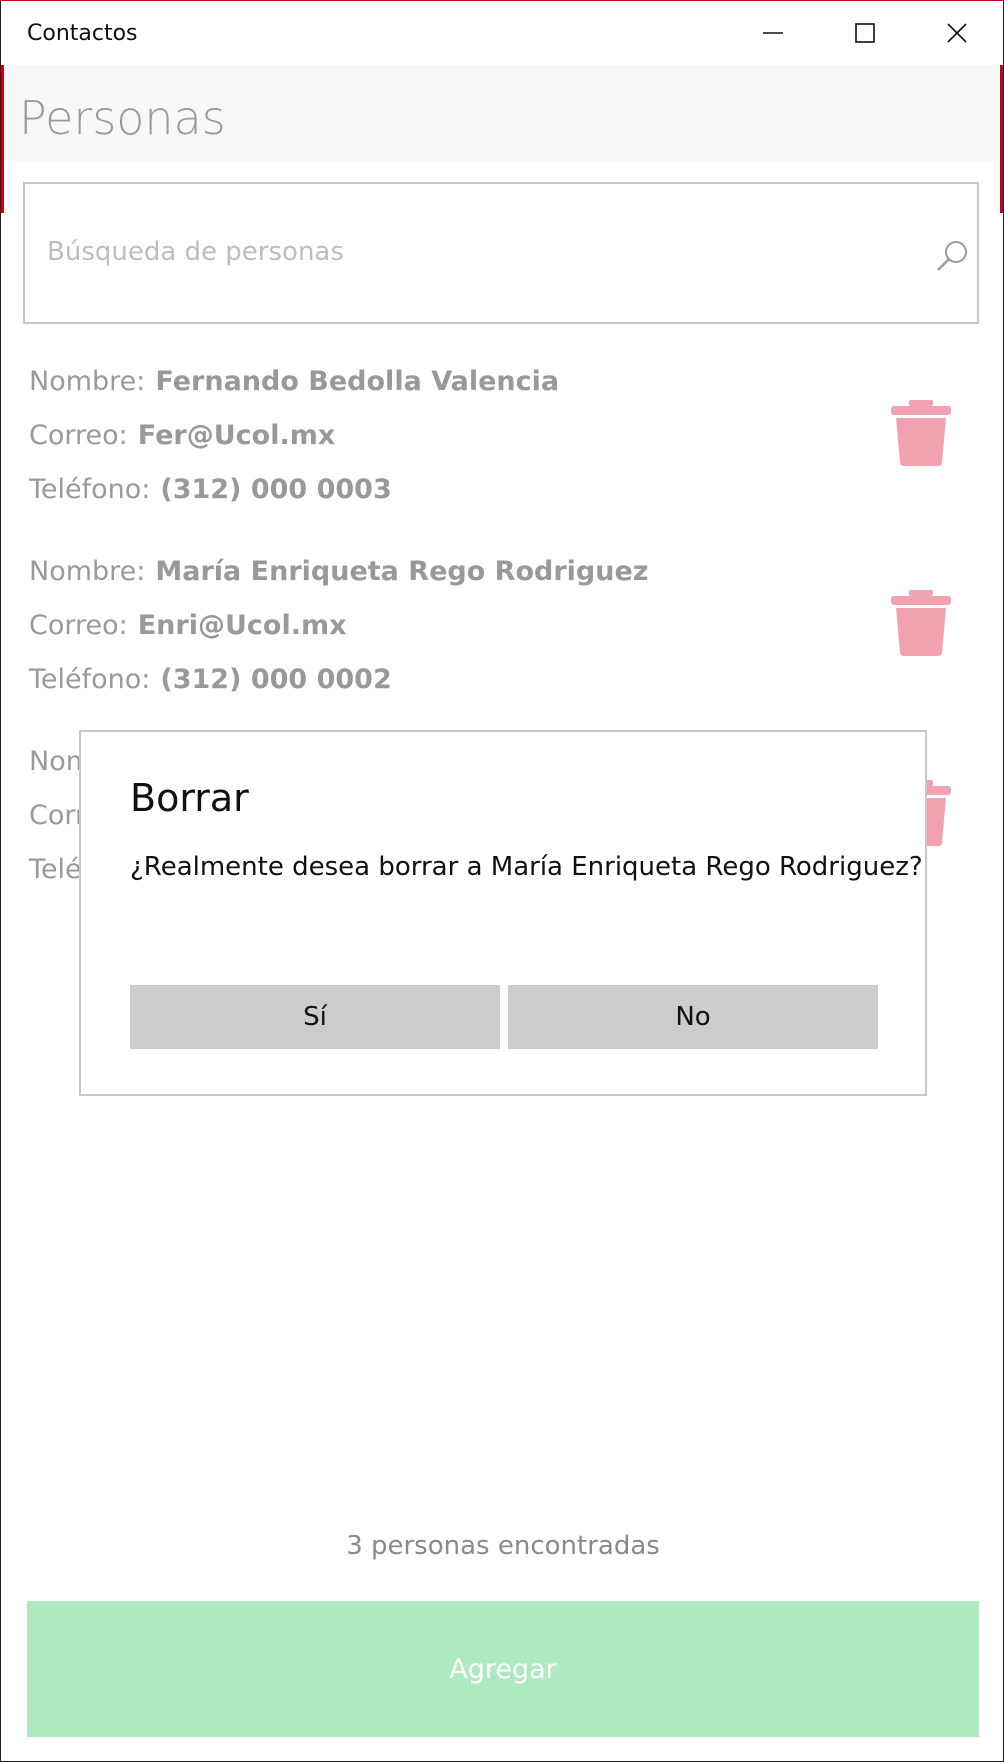 Image resolution: width=1004 pixels, height=1762 pixels. What do you see at coordinates (189, 798) in the screenshot?
I see `dialog-title: Borrar` at bounding box center [189, 798].